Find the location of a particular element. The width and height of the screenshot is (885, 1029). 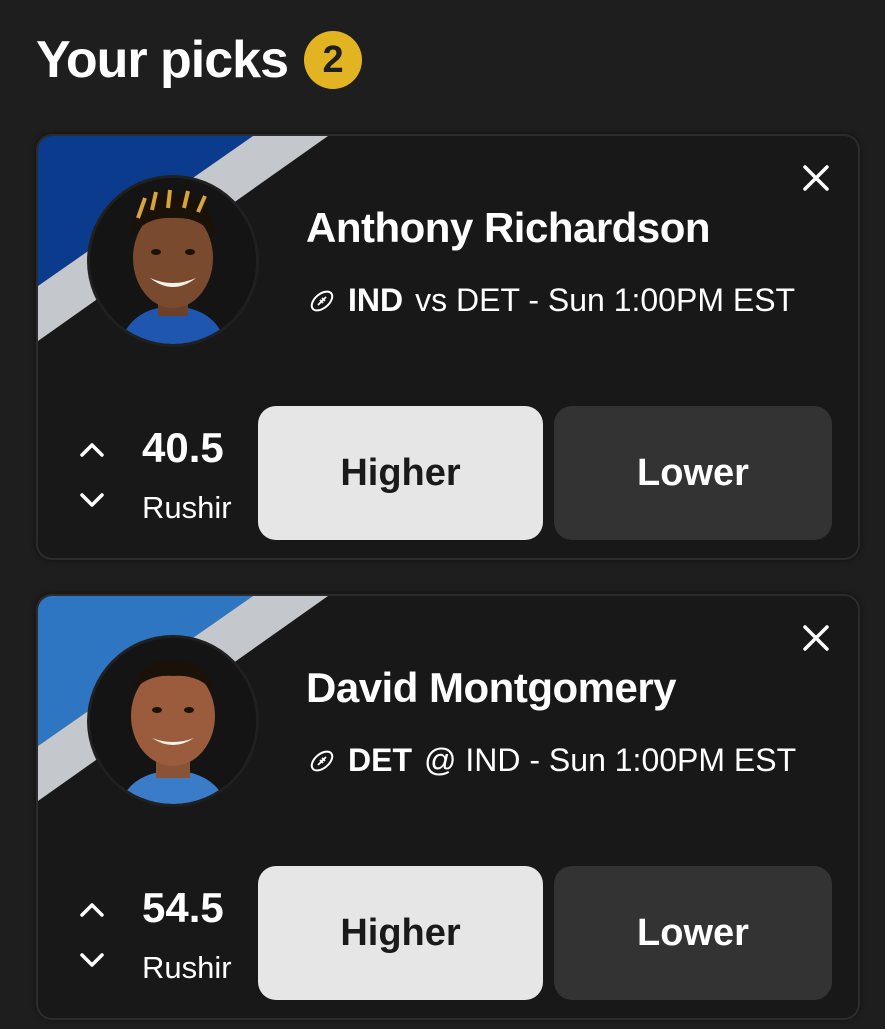

stat-line-value: 40.5 is located at coordinates (183, 447).